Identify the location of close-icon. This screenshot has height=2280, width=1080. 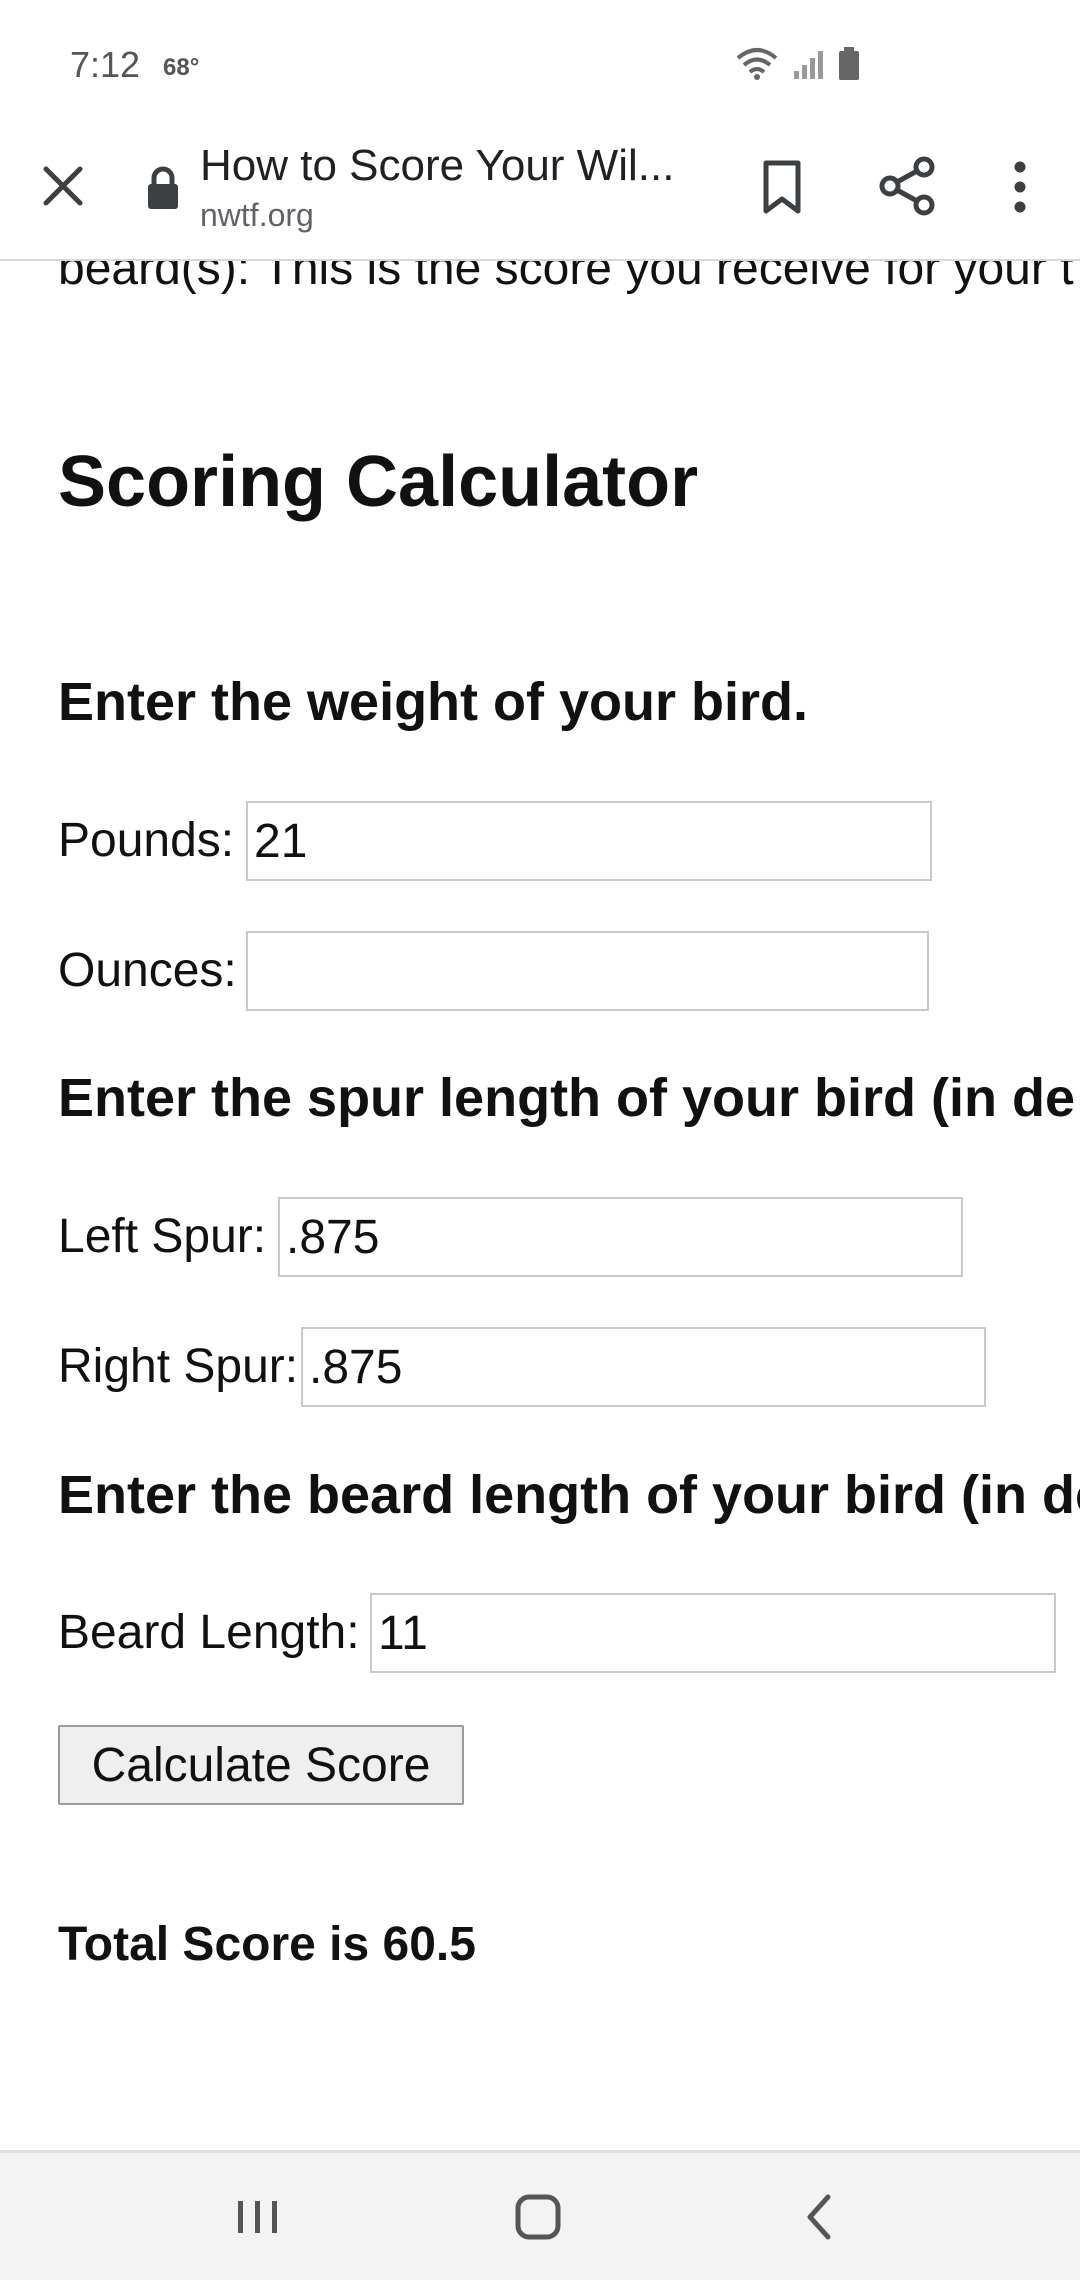
(63, 186).